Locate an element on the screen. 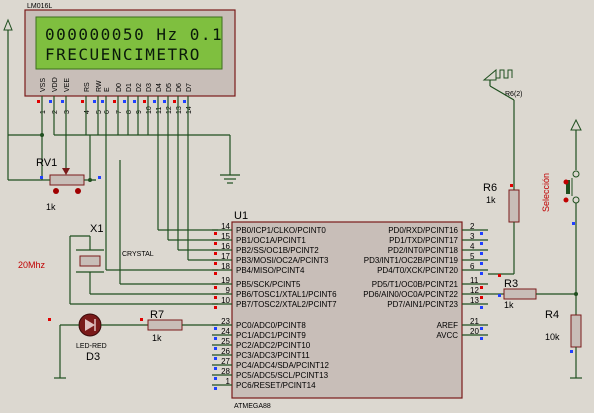  r3-value: 1k is located at coordinates (509, 305).